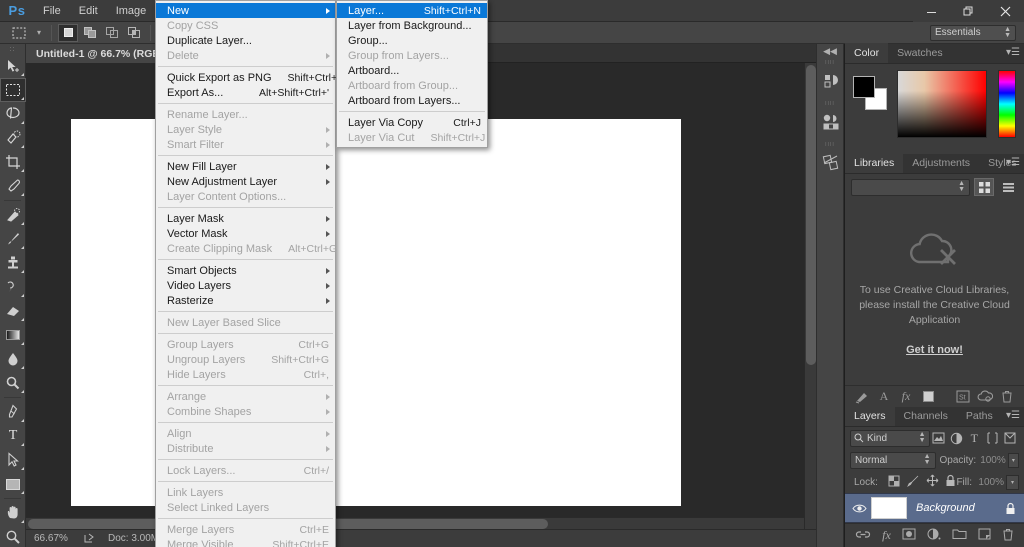  What do you see at coordinates (13, 90) in the screenshot?
I see `rectangular-marquee-tool` at bounding box center [13, 90].